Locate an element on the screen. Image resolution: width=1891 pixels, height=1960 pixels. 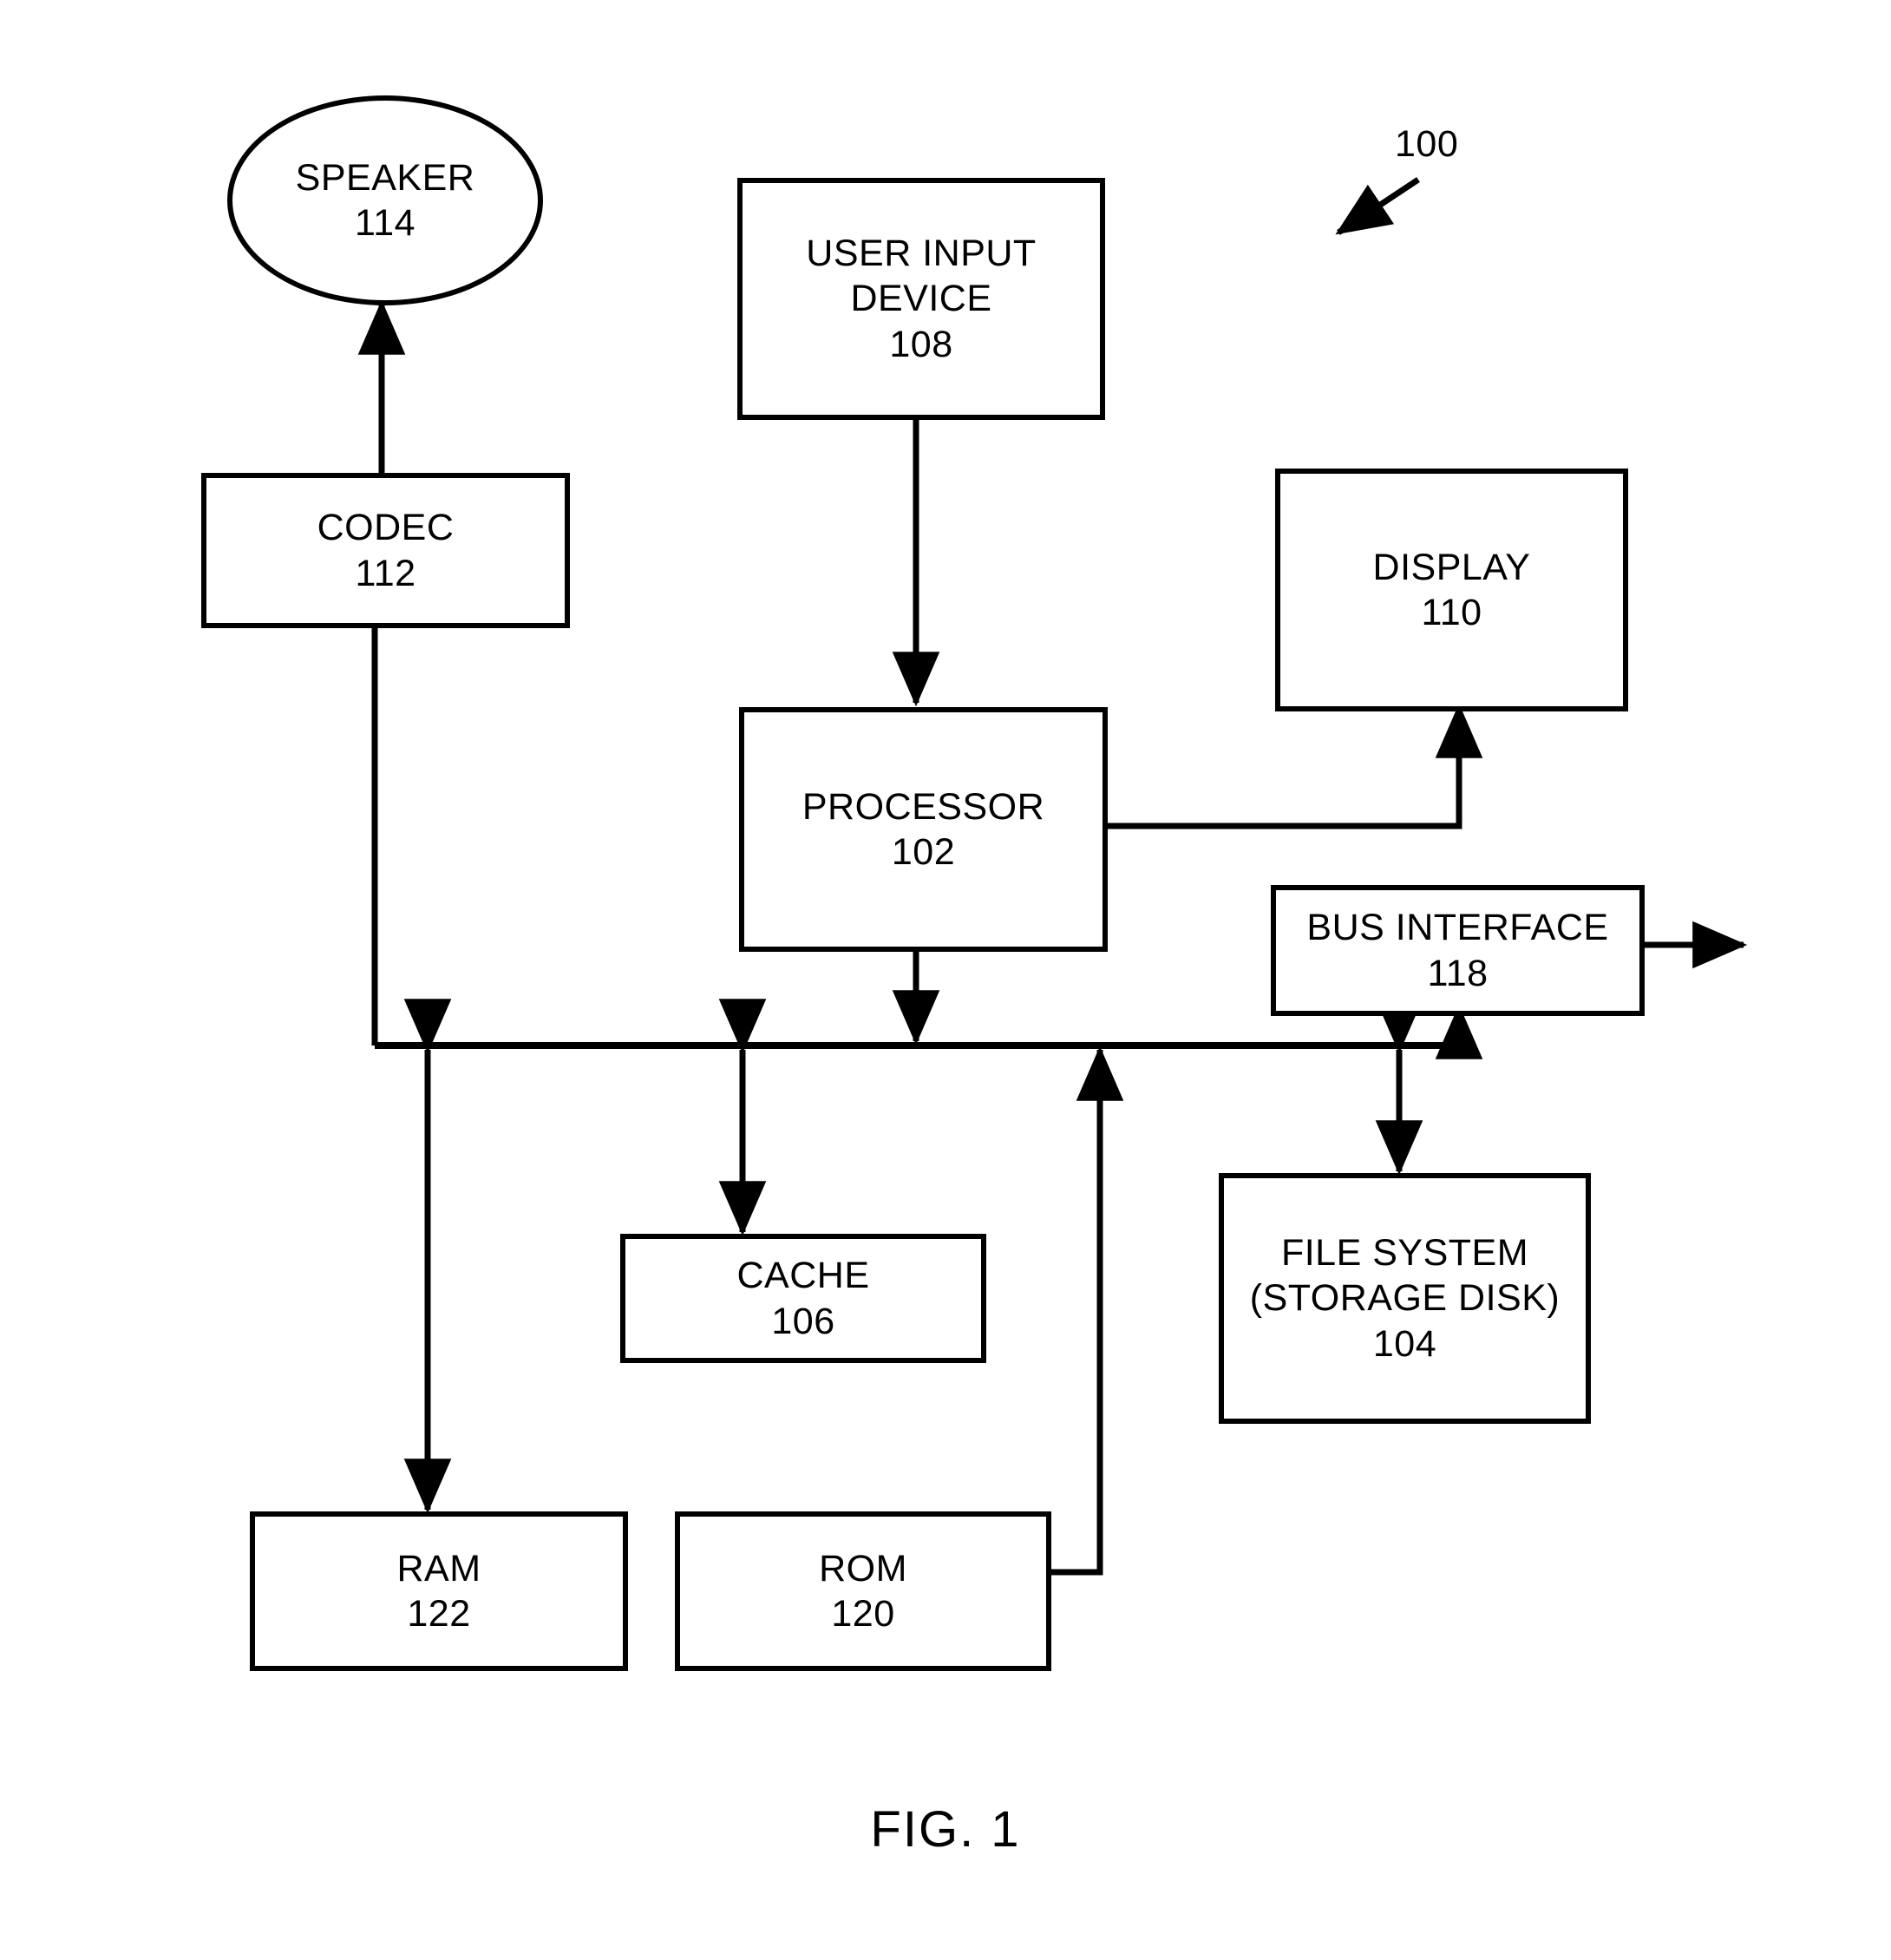
system-reference-label: 100 is located at coordinates (1427, 144).